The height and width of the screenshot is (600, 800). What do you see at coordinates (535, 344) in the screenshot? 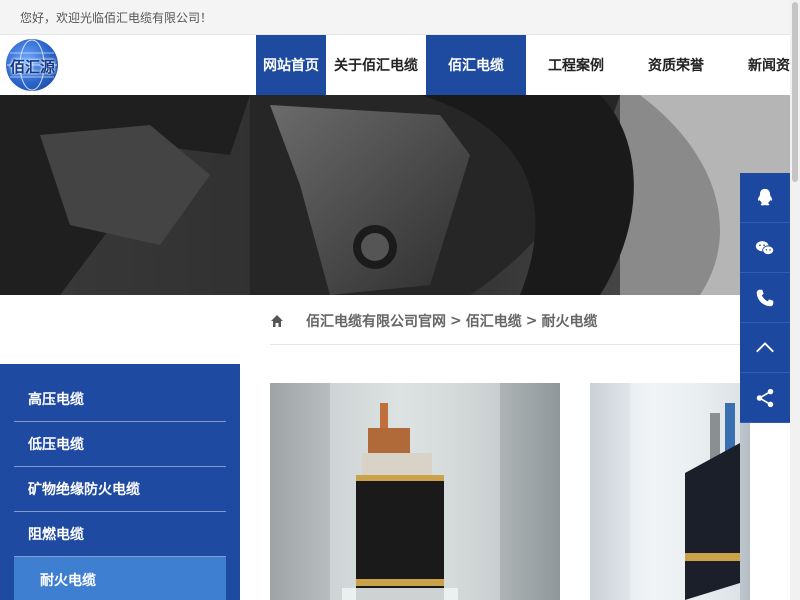
I see `breadcrumb-divider` at bounding box center [535, 344].